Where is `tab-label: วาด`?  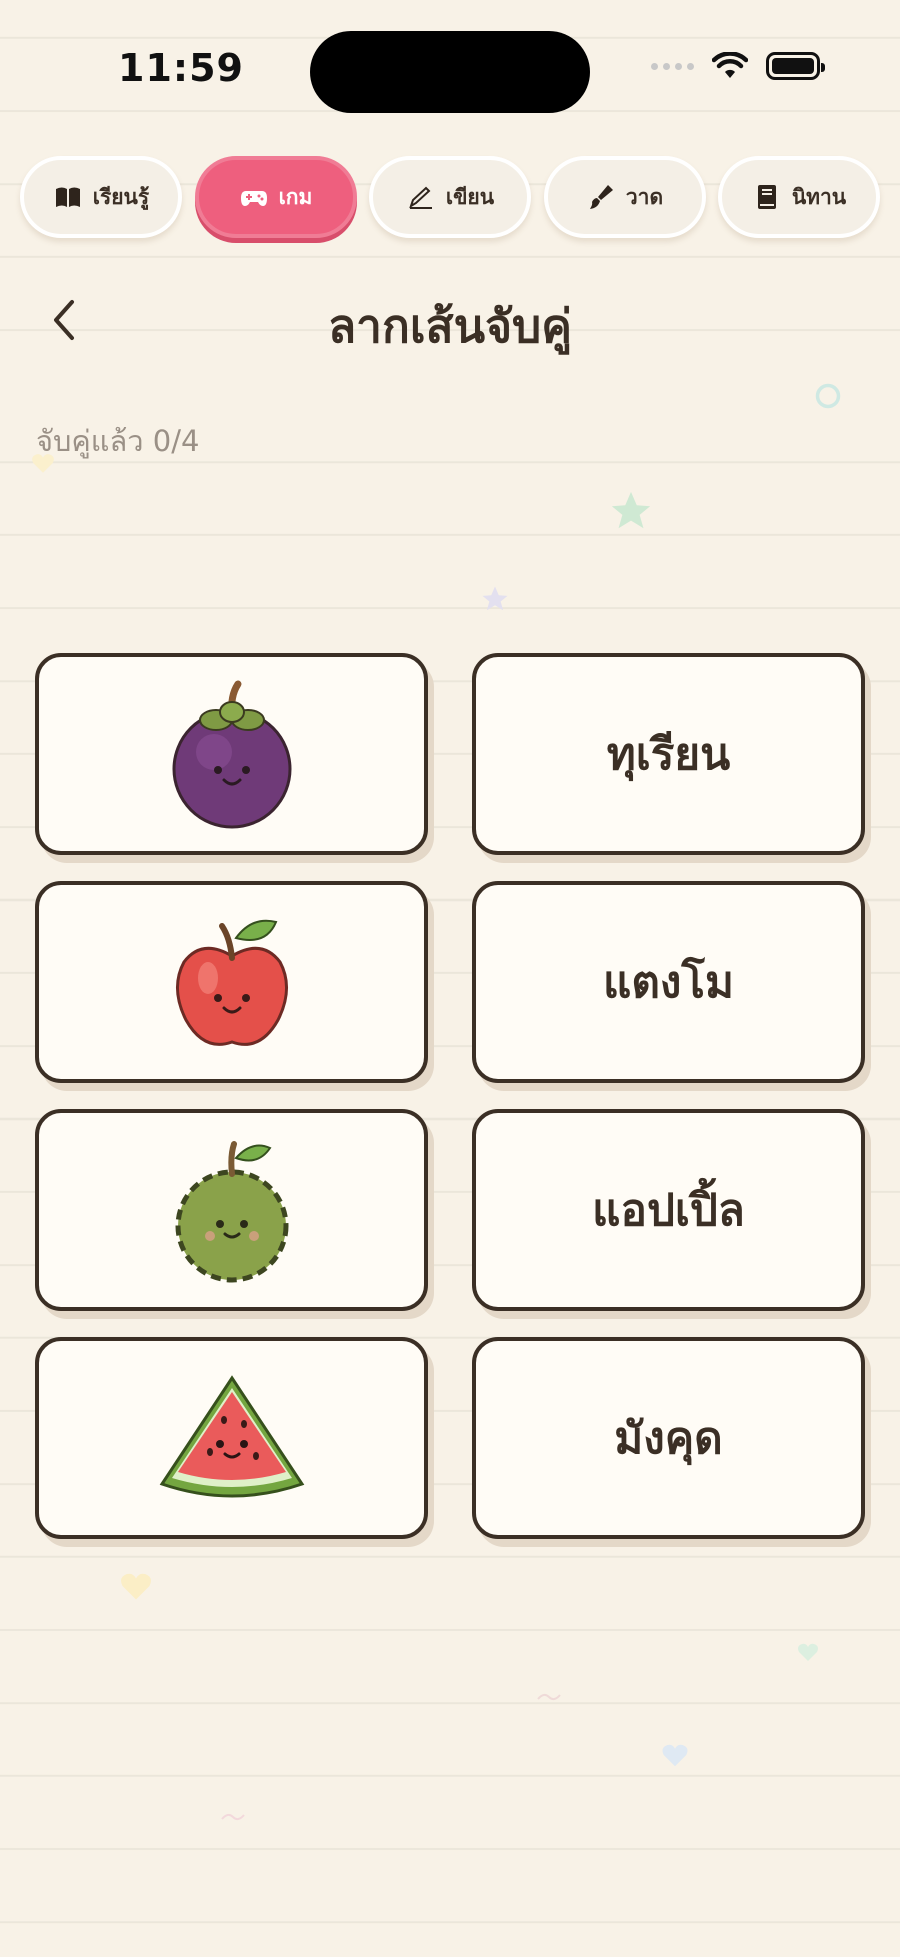 tab-label: วาด is located at coordinates (644, 196).